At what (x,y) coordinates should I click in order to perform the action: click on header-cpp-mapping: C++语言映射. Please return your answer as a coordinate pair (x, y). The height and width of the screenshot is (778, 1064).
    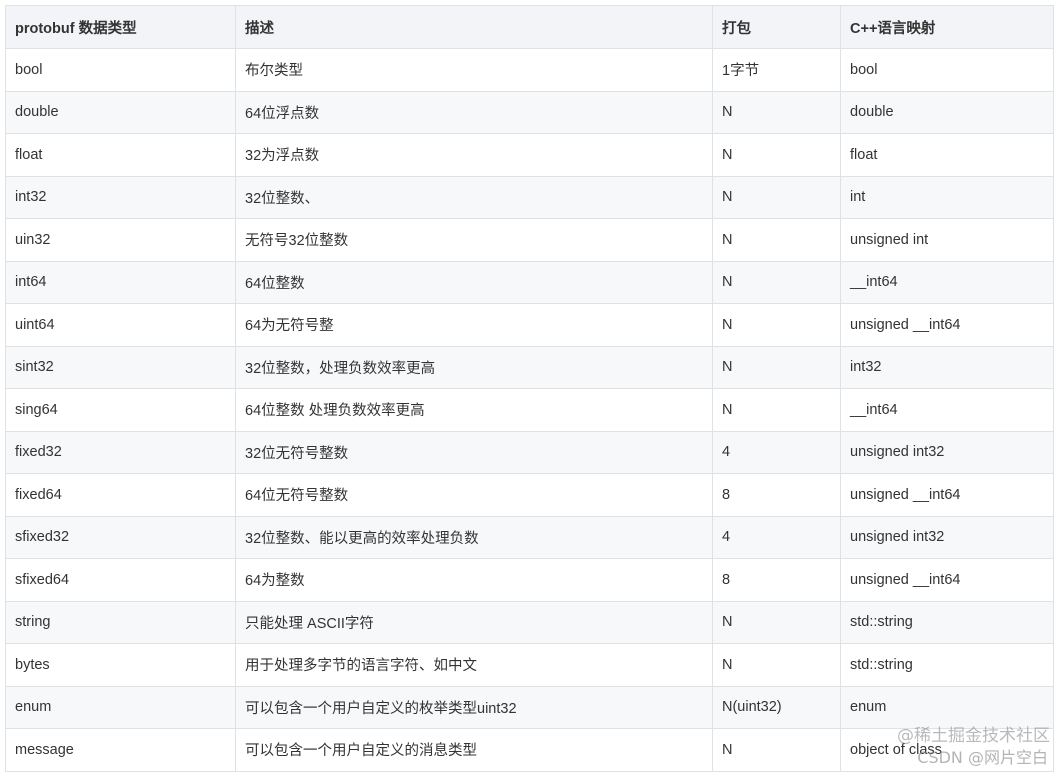
    Looking at the image, I should click on (947, 27).